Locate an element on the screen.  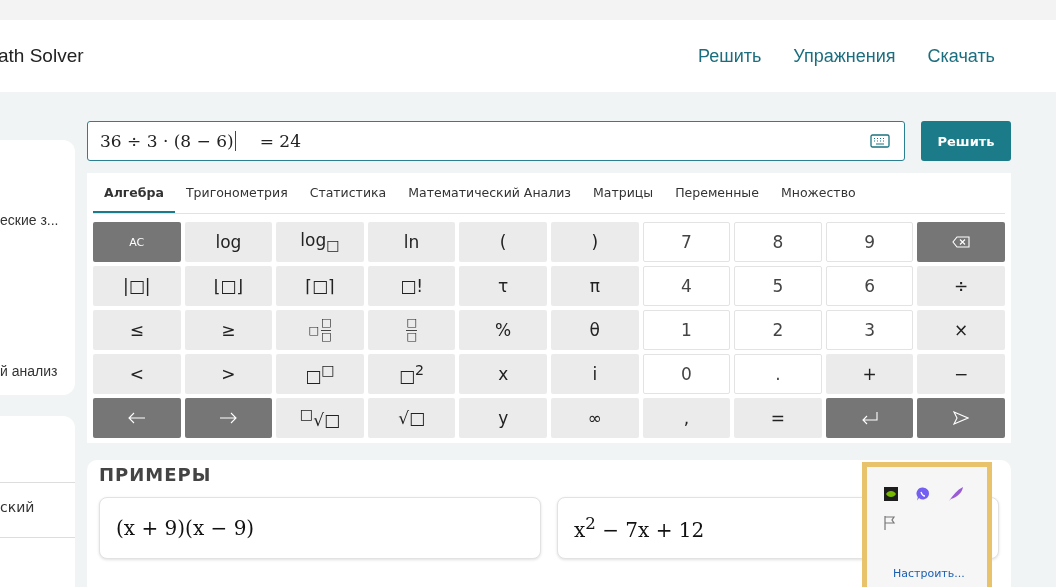
key: ÷ is located at coordinates (961, 286).